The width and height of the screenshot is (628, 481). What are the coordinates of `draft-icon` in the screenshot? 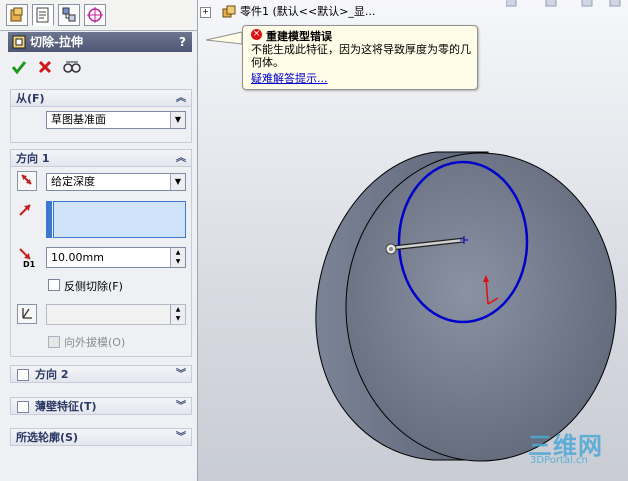 It's located at (27, 313).